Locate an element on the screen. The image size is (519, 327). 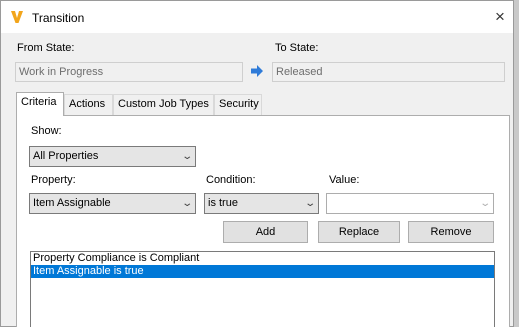
show-dropdown-value: All Properties is located at coordinates (66, 156).